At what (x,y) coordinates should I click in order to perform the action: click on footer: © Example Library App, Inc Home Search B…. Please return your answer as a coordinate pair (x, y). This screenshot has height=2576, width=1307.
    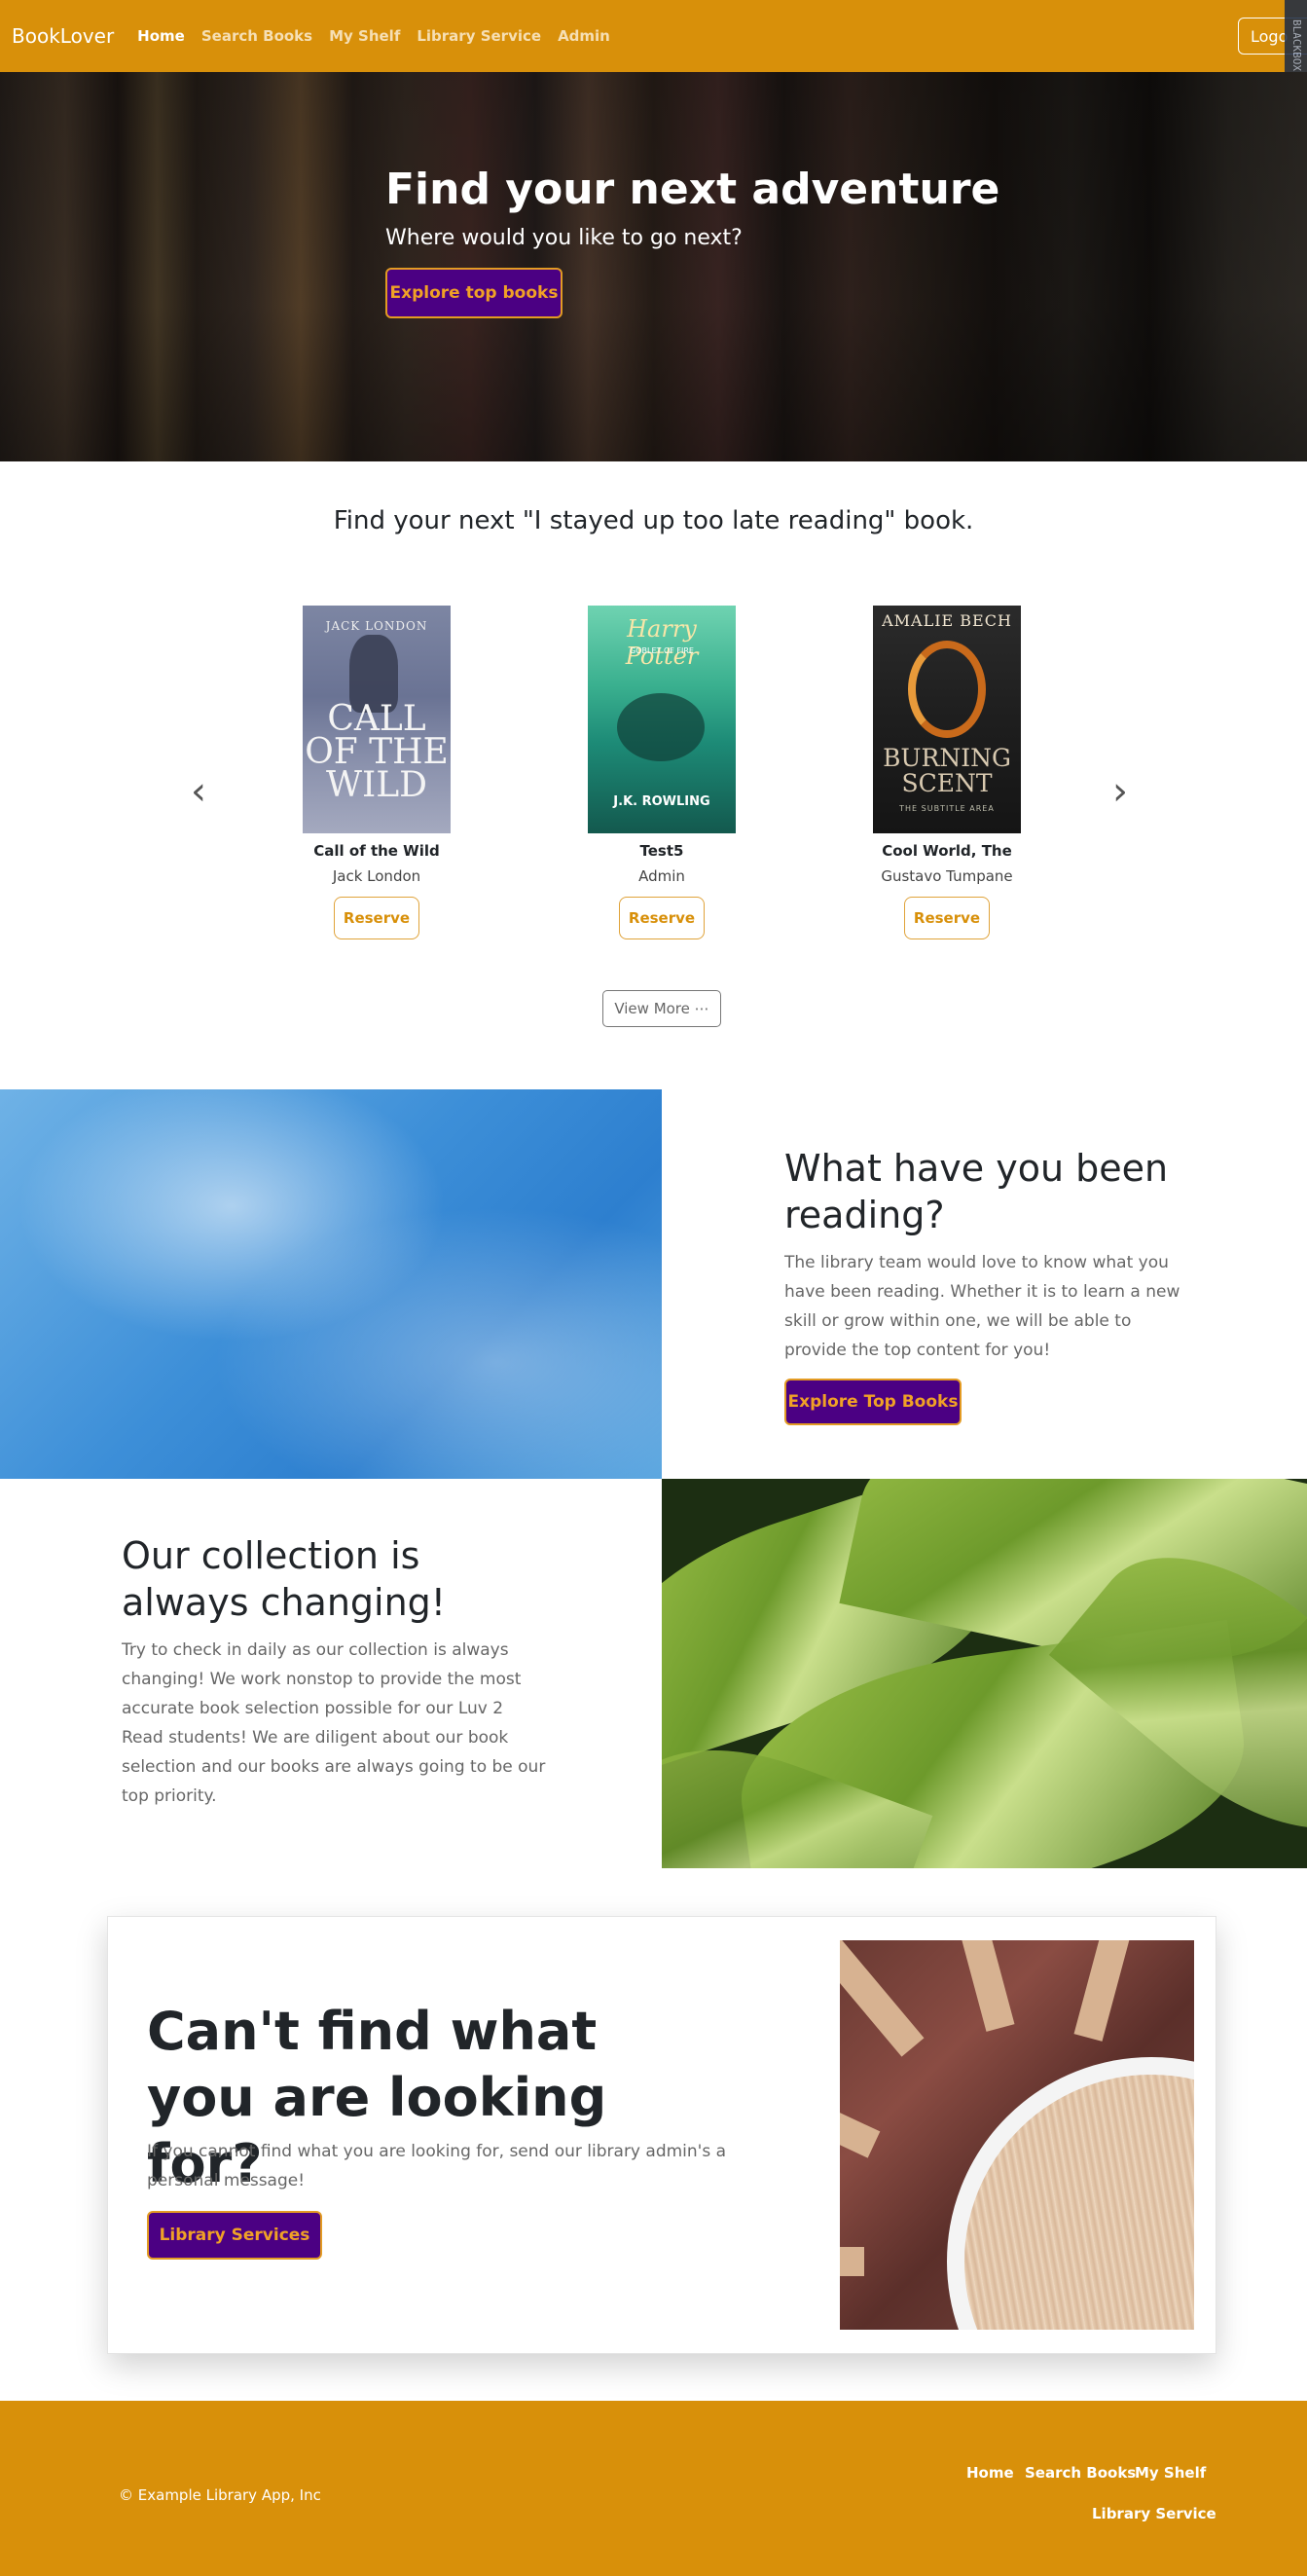
    Looking at the image, I should click on (653, 2488).